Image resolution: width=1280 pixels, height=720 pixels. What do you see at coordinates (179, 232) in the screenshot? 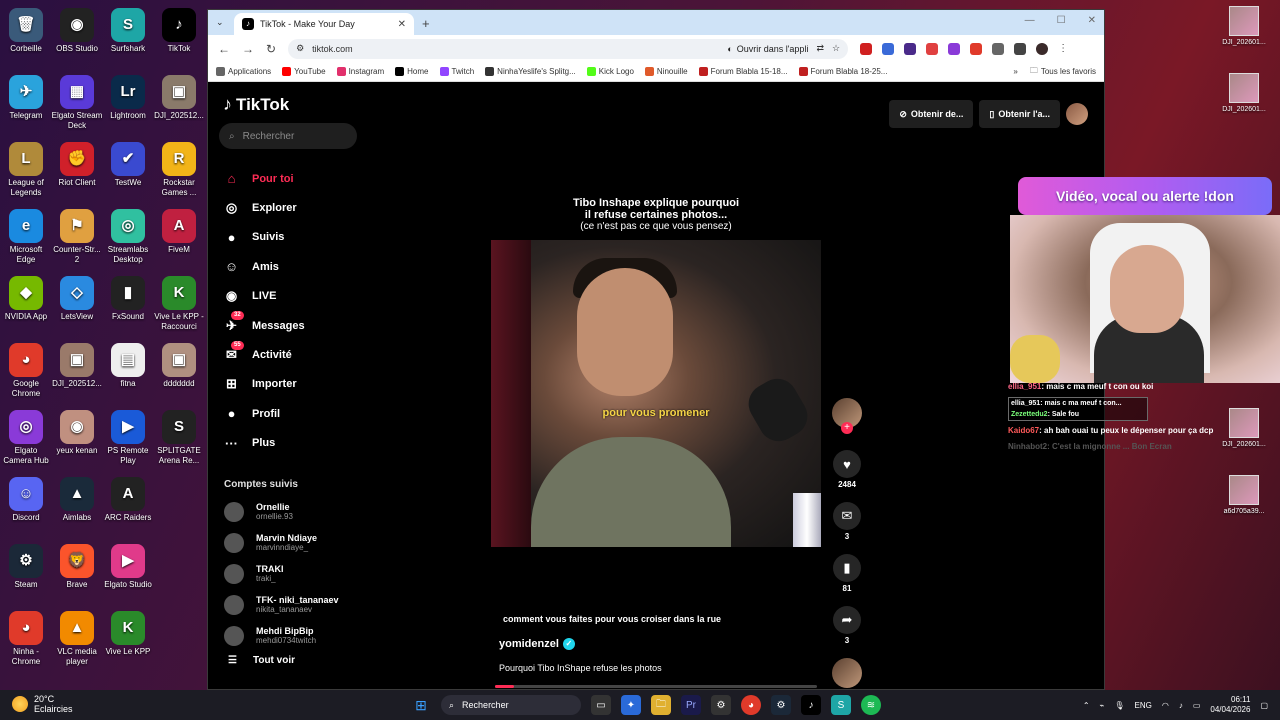
I see `desktop-icon: A FiveM` at bounding box center [179, 232].